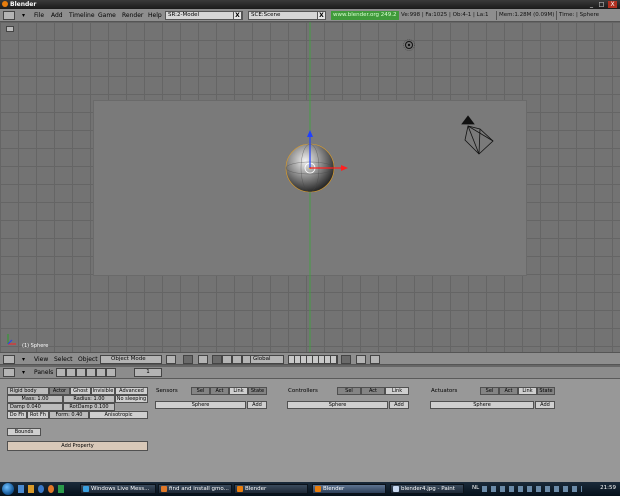 This screenshot has width=620, height=496. I want to click on advanced-button: Advanced, so click(131, 391).